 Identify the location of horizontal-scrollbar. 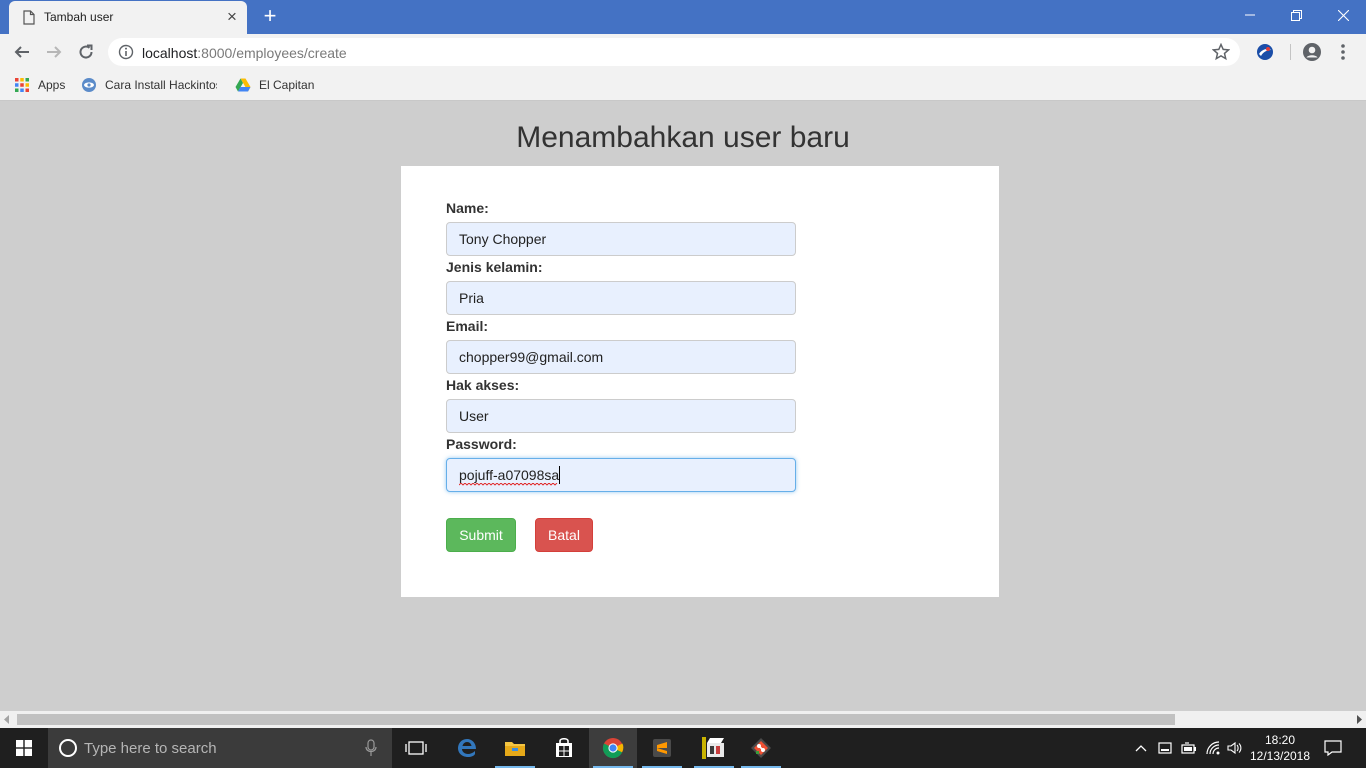
(683, 719).